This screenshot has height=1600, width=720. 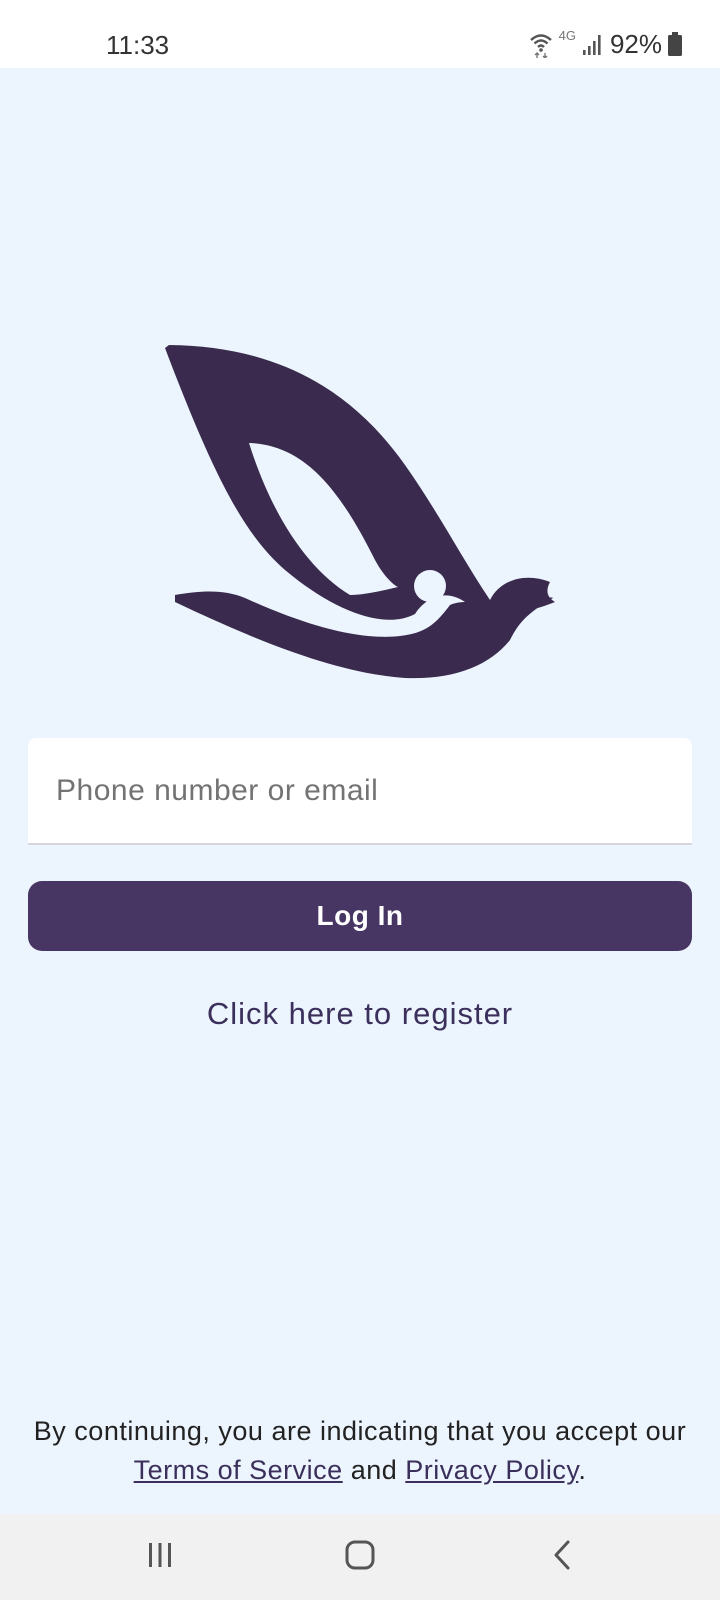 I want to click on register-link-label: Click here to register, so click(x=360, y=1013).